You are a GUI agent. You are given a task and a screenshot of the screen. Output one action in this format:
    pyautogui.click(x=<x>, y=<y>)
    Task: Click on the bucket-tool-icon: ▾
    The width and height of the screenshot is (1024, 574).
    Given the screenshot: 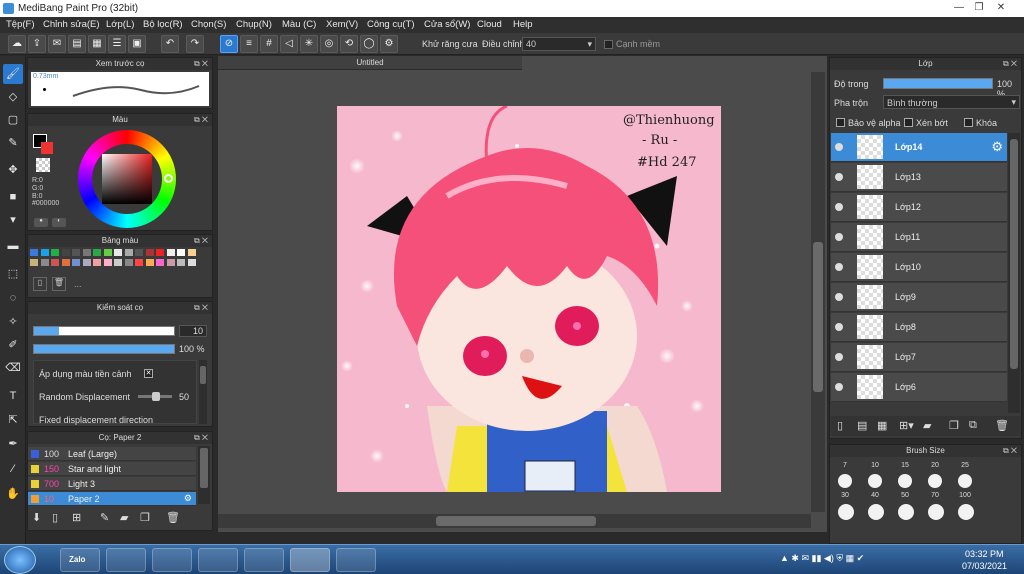 What is the action you would take?
    pyautogui.click(x=13, y=220)
    